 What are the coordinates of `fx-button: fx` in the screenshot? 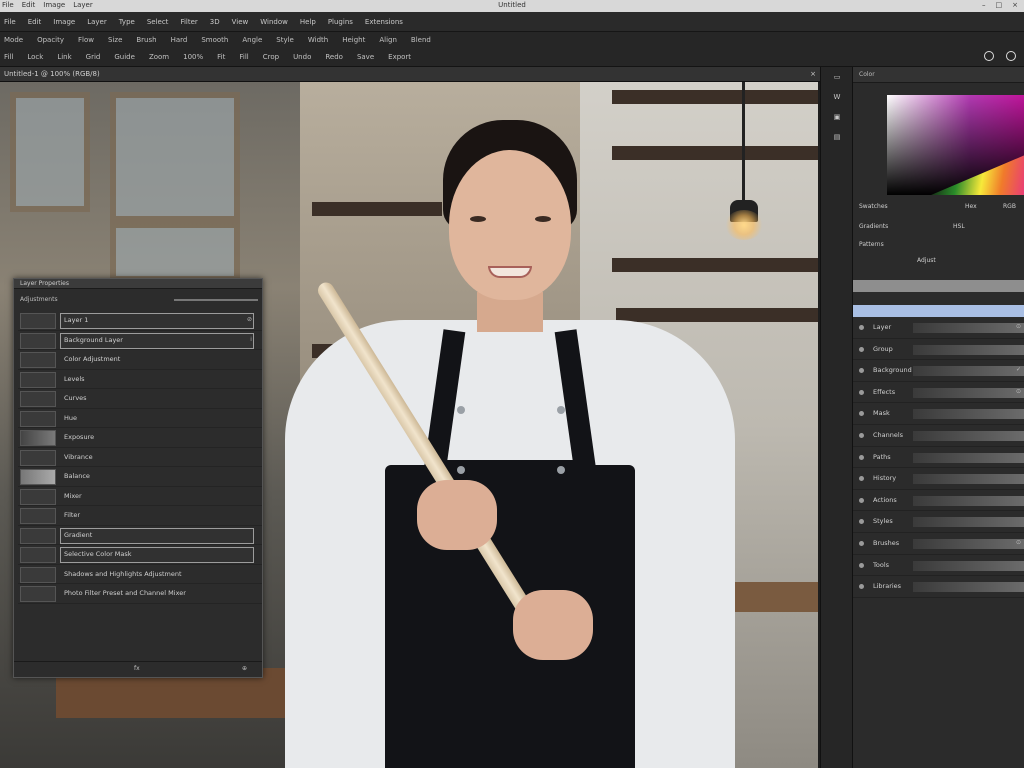 It's located at (137, 668).